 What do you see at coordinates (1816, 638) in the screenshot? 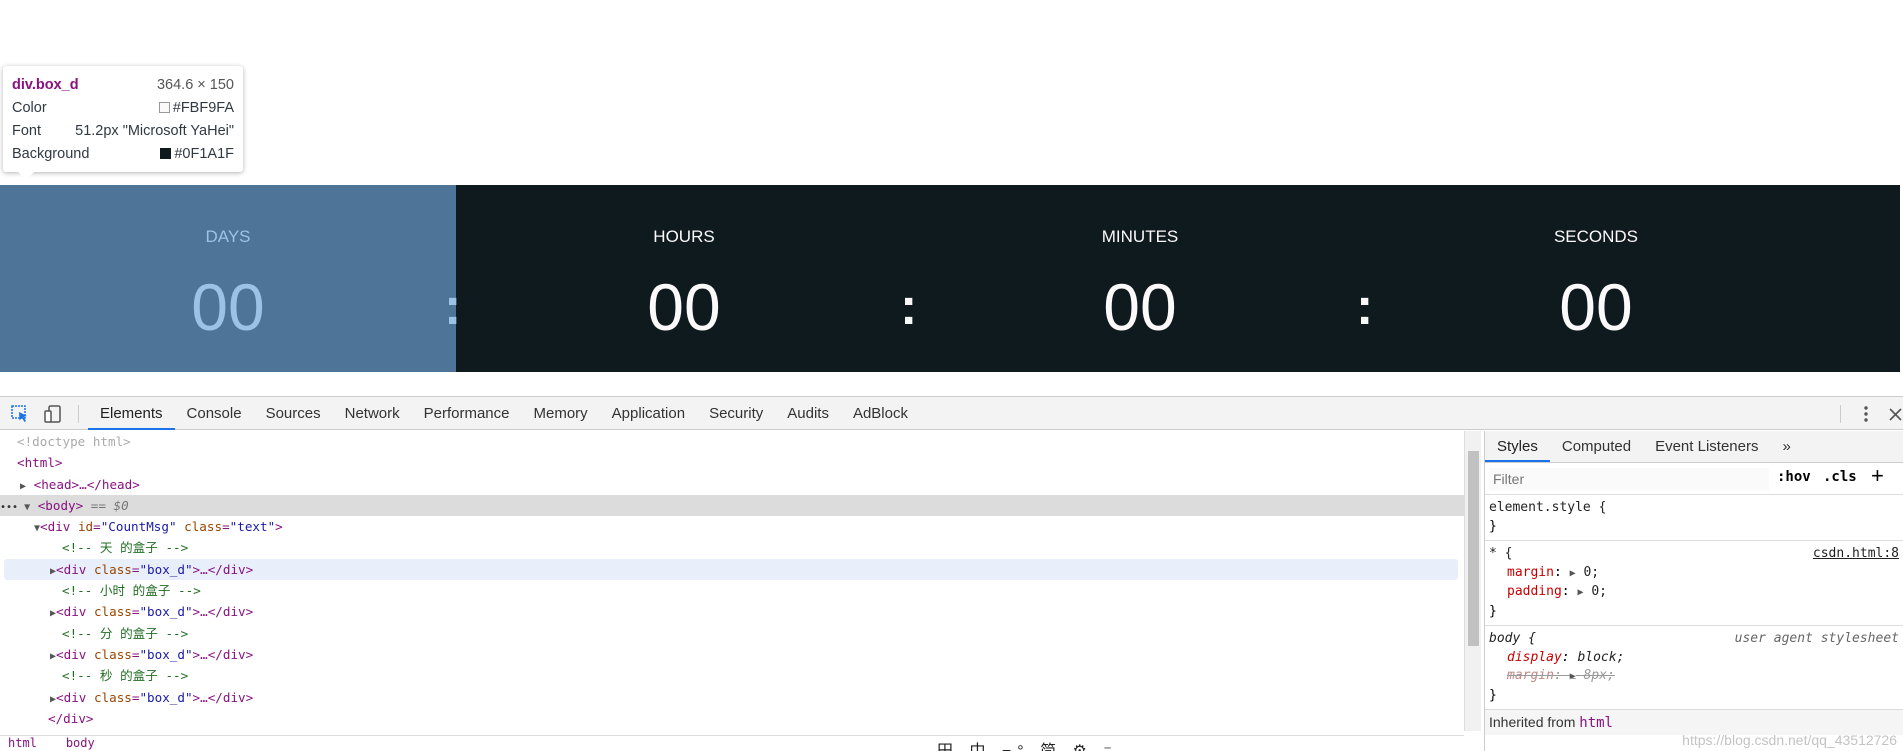
I see `ua-stylesheet-label: user agent stylesheet` at bounding box center [1816, 638].